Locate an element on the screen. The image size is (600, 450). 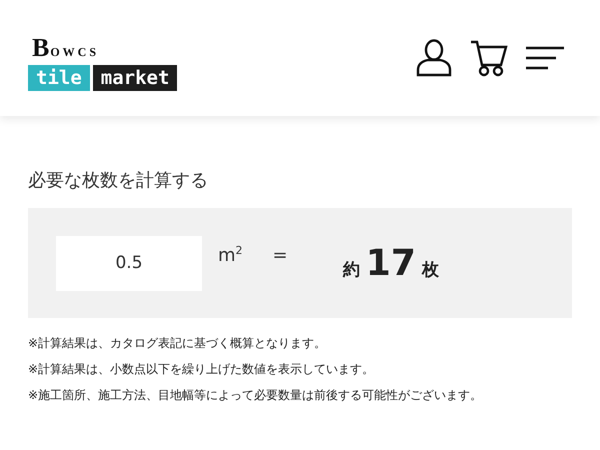
note-text: ※施工箇所、施工方法、目地幅等によって必要数量は前後する可能性がございます。 is located at coordinates (256, 395).